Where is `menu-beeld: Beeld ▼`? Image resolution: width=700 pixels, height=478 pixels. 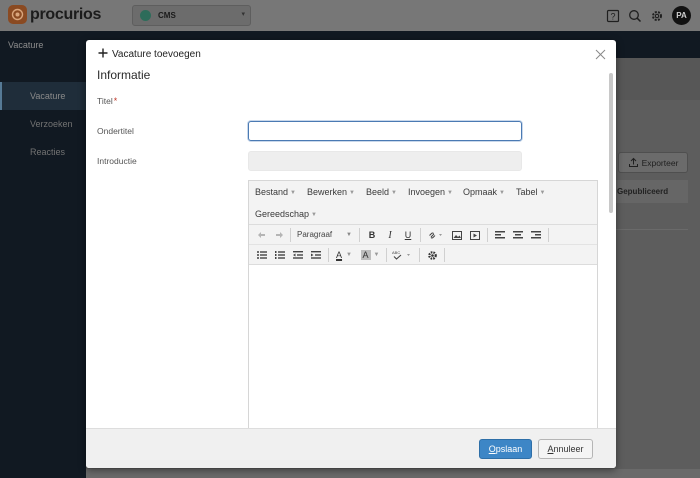 menu-beeld: Beeld ▼ is located at coordinates (381, 192).